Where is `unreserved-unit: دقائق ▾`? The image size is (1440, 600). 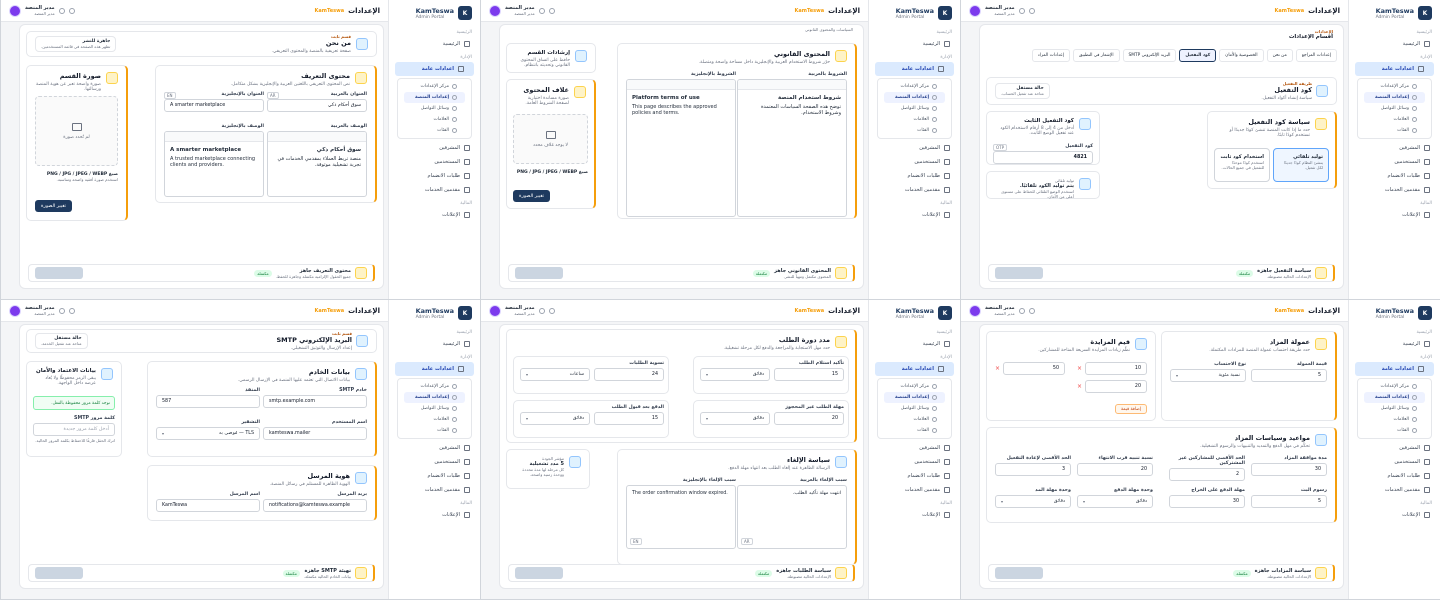 unreserved-unit: دقائق ▾ is located at coordinates (735, 418).